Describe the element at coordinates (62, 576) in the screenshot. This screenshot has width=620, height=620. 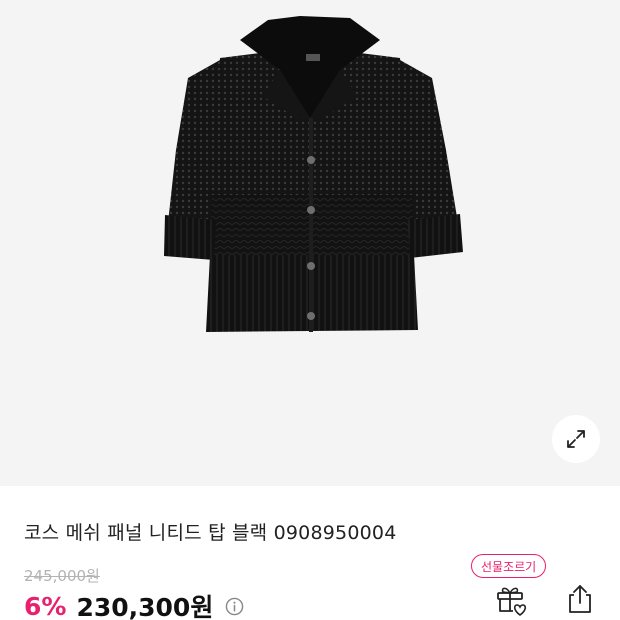
I see `original-price: 245,000원` at that location.